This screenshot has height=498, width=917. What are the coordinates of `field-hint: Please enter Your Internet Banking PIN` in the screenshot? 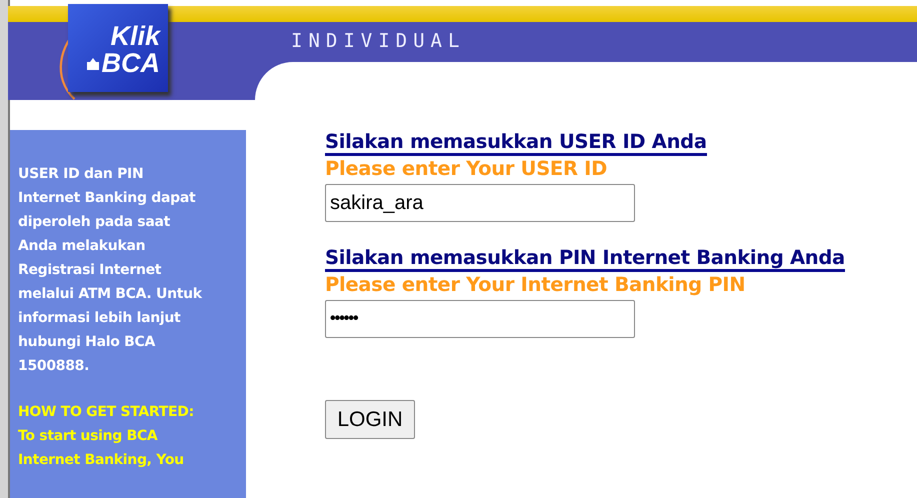 It's located at (535, 285).